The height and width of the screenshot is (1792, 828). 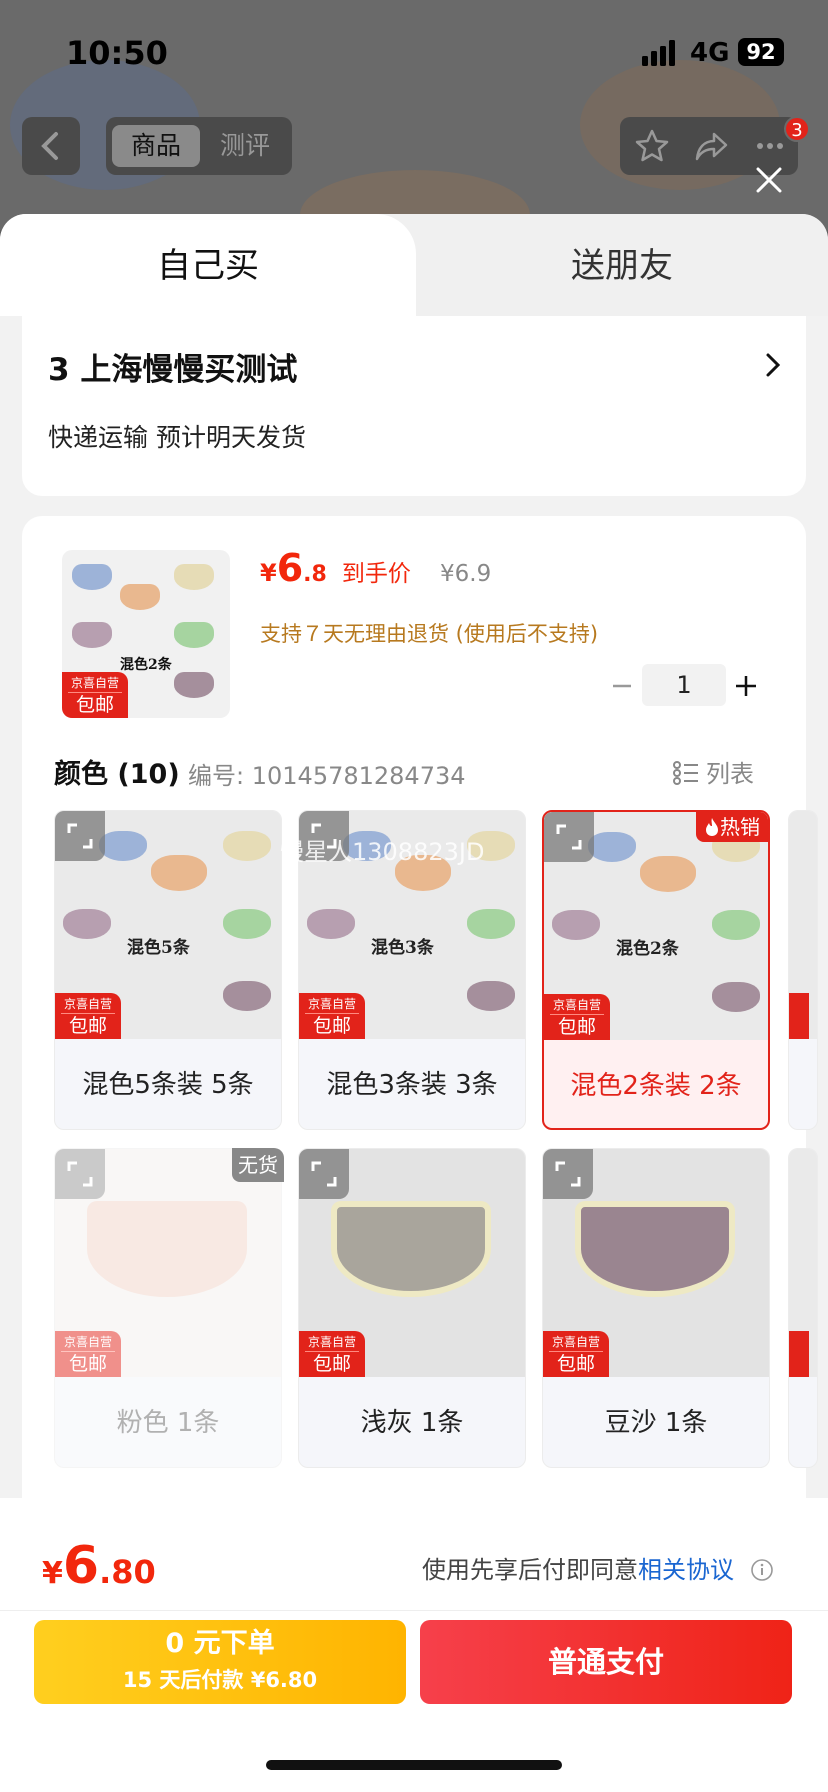 I want to click on back-arrow-icon, so click(x=49, y=146).